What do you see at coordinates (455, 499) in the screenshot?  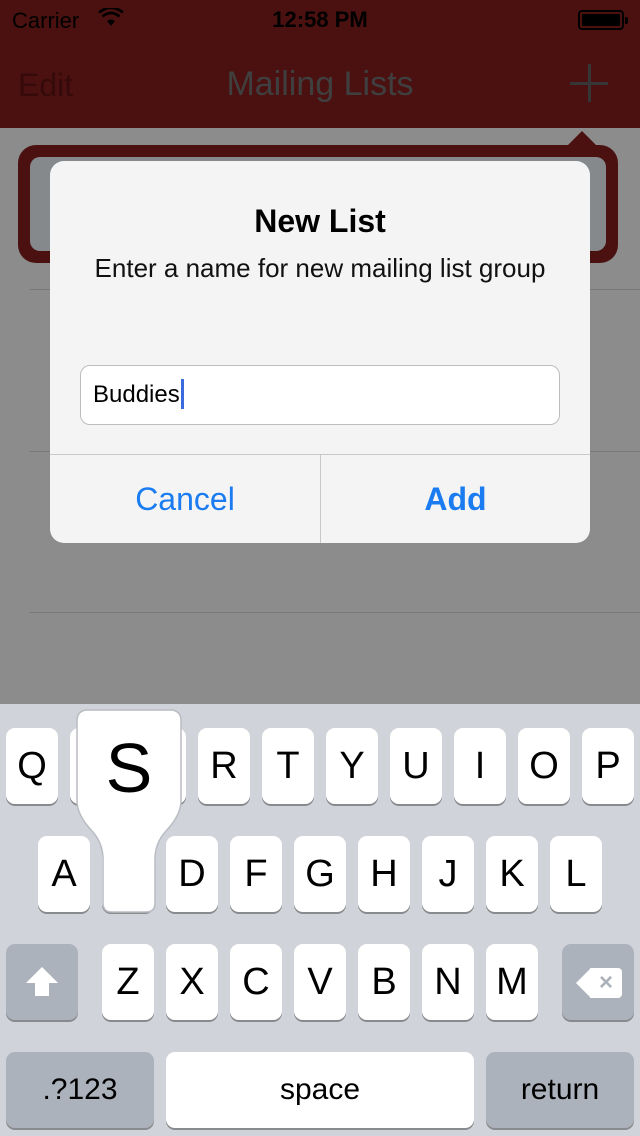 I see `add-button: Add` at bounding box center [455, 499].